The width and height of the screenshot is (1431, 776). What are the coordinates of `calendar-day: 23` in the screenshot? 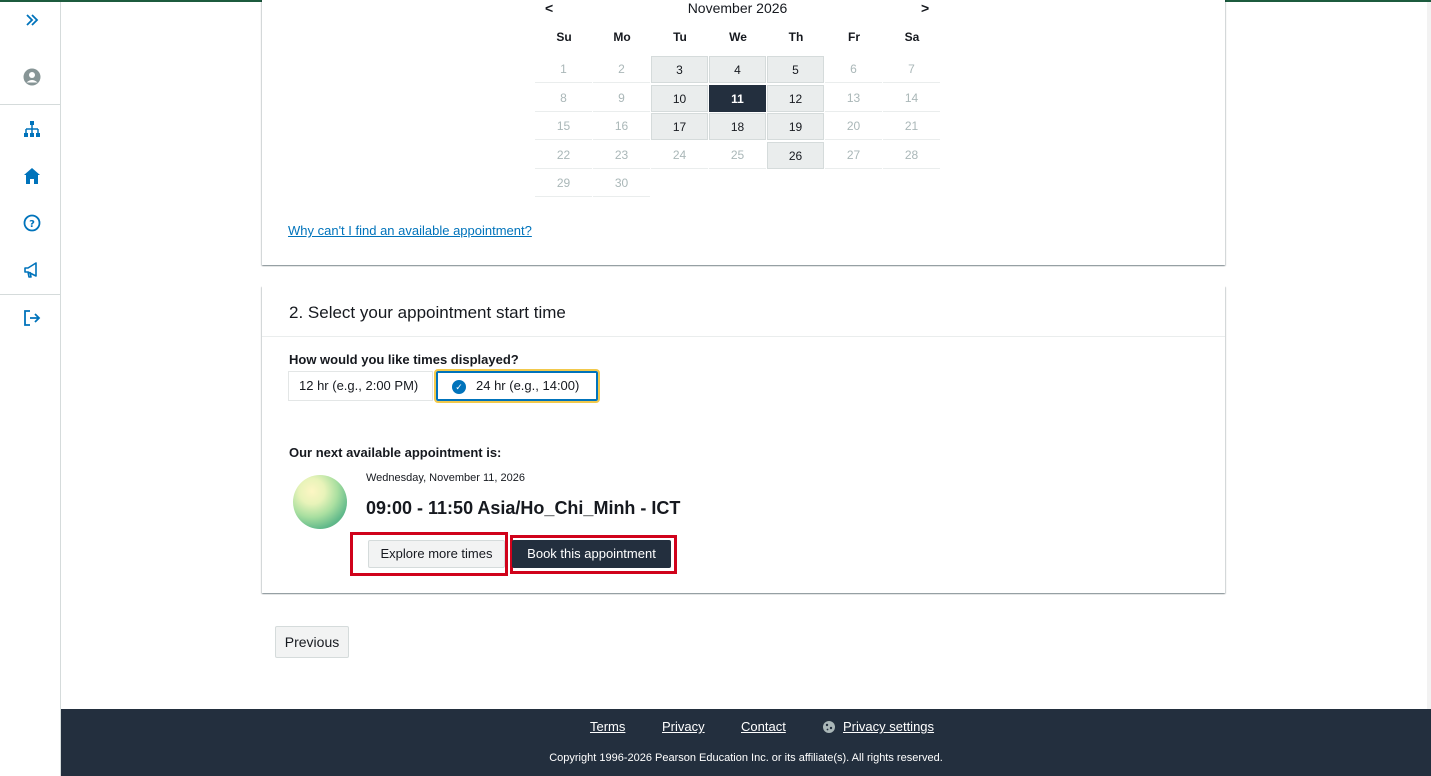 It's located at (621, 155).